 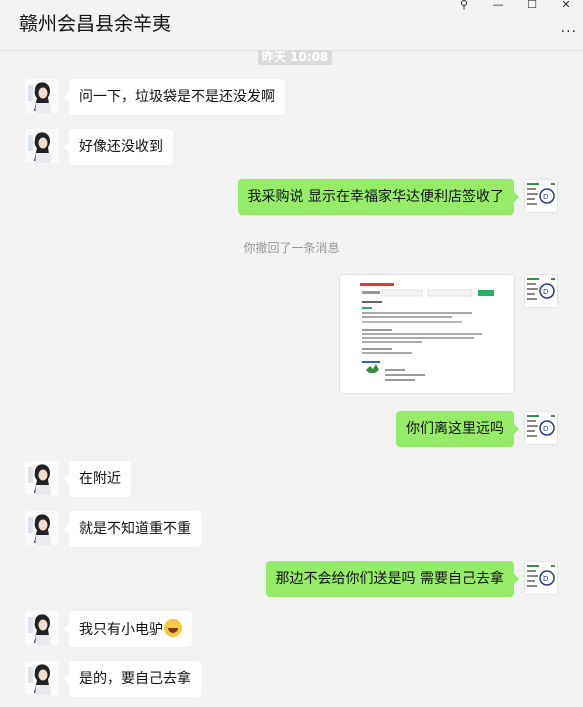 What do you see at coordinates (392, 579) in the screenshot?
I see `message-bubble: 那边不会给你们送是吗 需要自己去拿` at bounding box center [392, 579].